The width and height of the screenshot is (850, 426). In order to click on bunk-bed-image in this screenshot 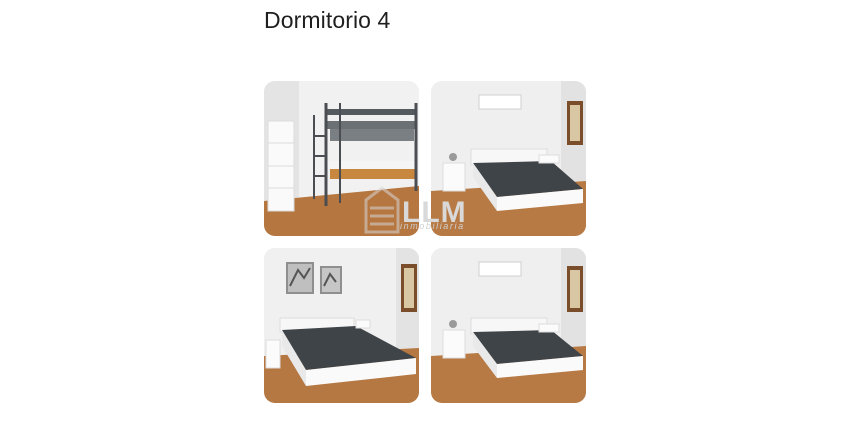, I will do `click(341, 158)`.